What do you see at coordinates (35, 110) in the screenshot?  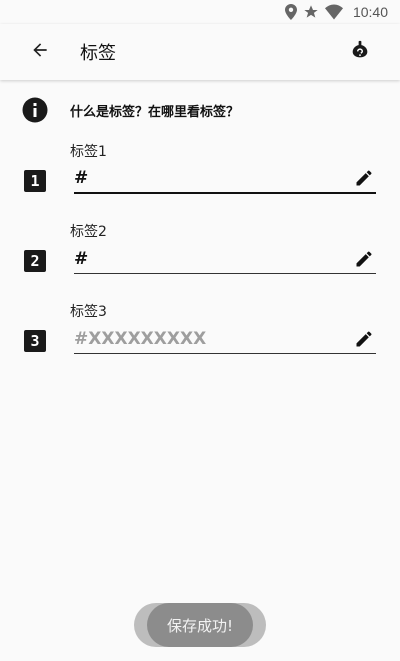 I see `info-icon` at bounding box center [35, 110].